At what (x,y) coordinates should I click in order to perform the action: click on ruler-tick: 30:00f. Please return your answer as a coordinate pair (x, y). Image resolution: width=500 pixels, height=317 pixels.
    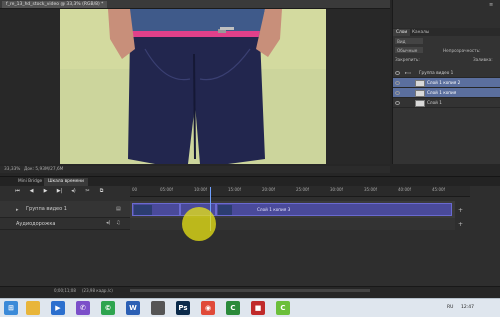
    Looking at the image, I should click on (336, 189).